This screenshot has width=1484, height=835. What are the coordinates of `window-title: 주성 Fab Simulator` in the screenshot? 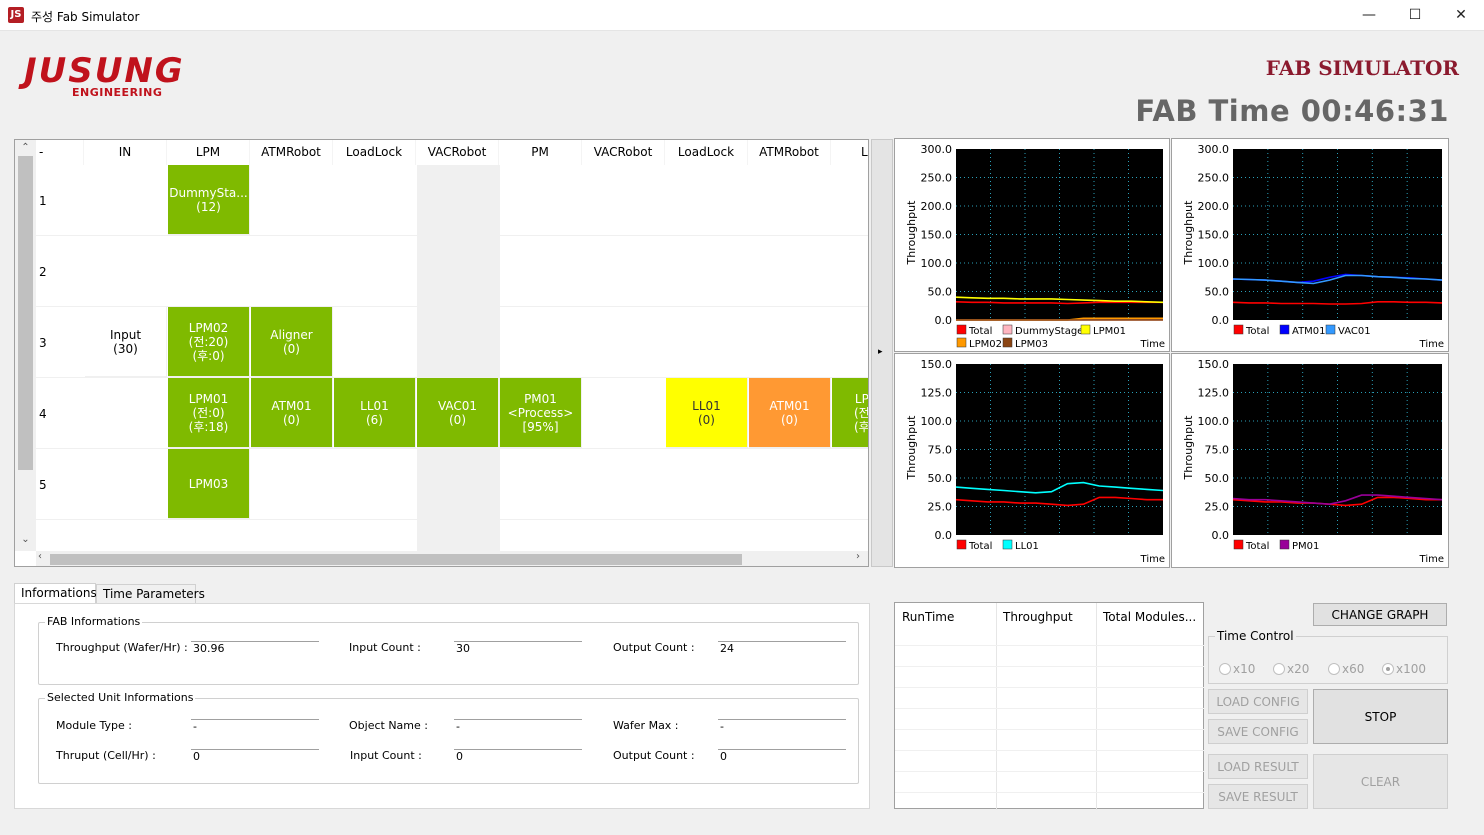 It's located at (85, 17).